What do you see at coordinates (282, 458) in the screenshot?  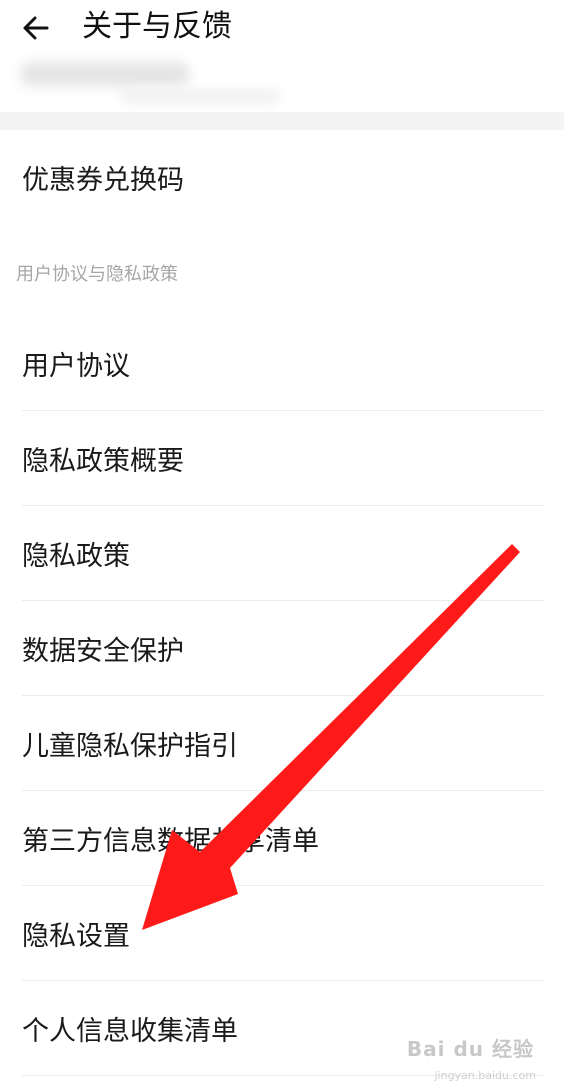 I see `list-item-privacy-summary: 隐私政策概要` at bounding box center [282, 458].